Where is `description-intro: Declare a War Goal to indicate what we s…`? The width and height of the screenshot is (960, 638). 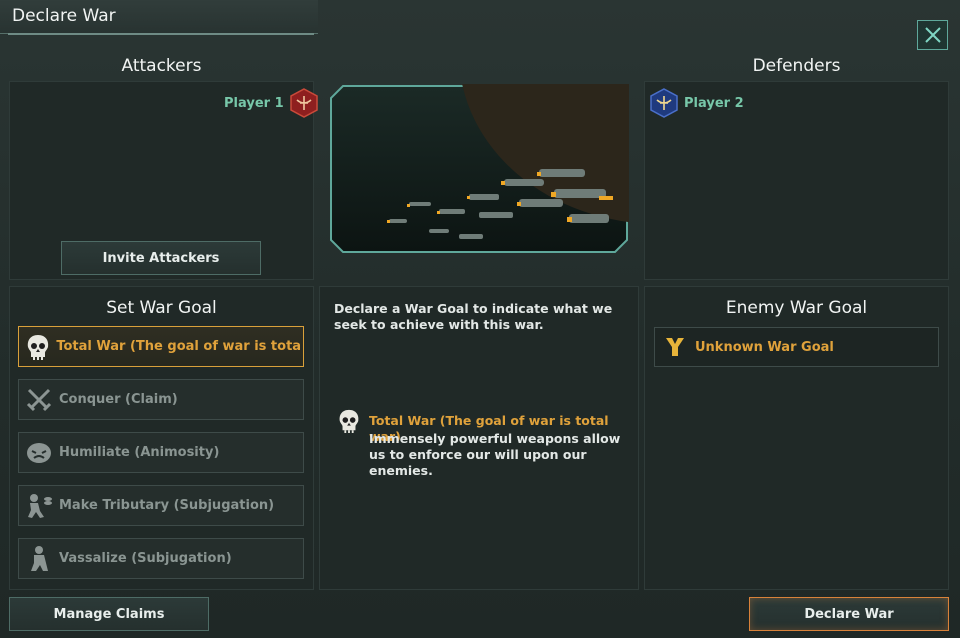
description-intro: Declare a War Goal to indicate what we s… is located at coordinates (473, 316).